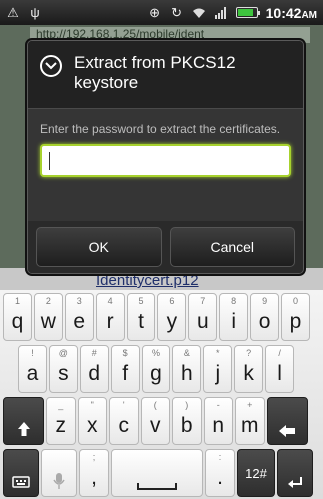  Describe the element at coordinates (177, 12) in the screenshot. I see `sync-icon: ↻` at that location.